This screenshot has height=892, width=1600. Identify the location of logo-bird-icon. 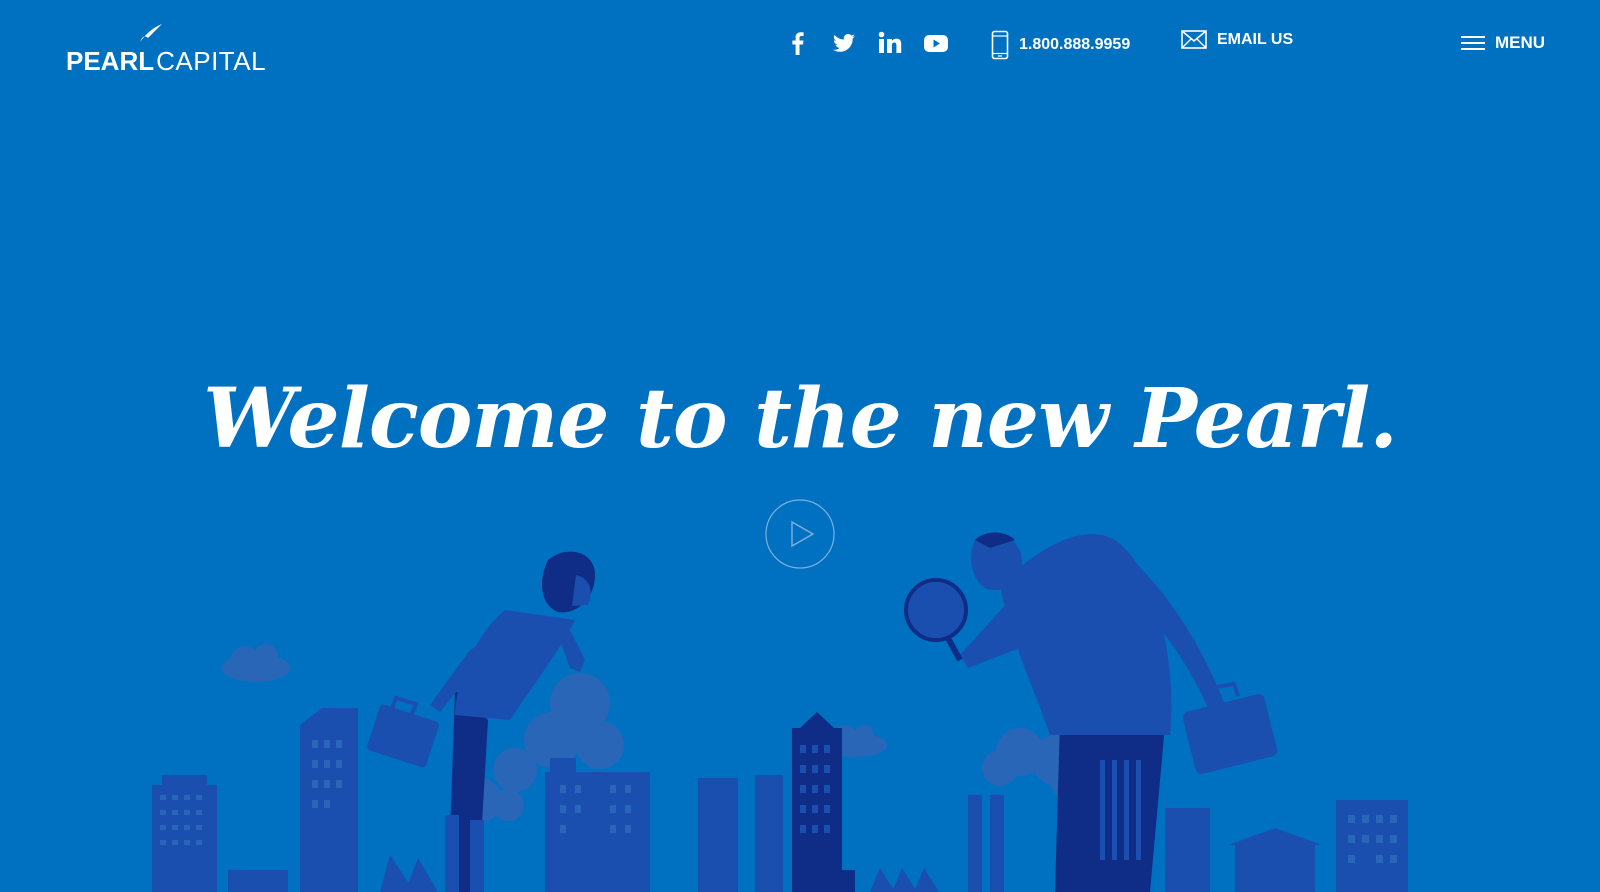
(151, 33).